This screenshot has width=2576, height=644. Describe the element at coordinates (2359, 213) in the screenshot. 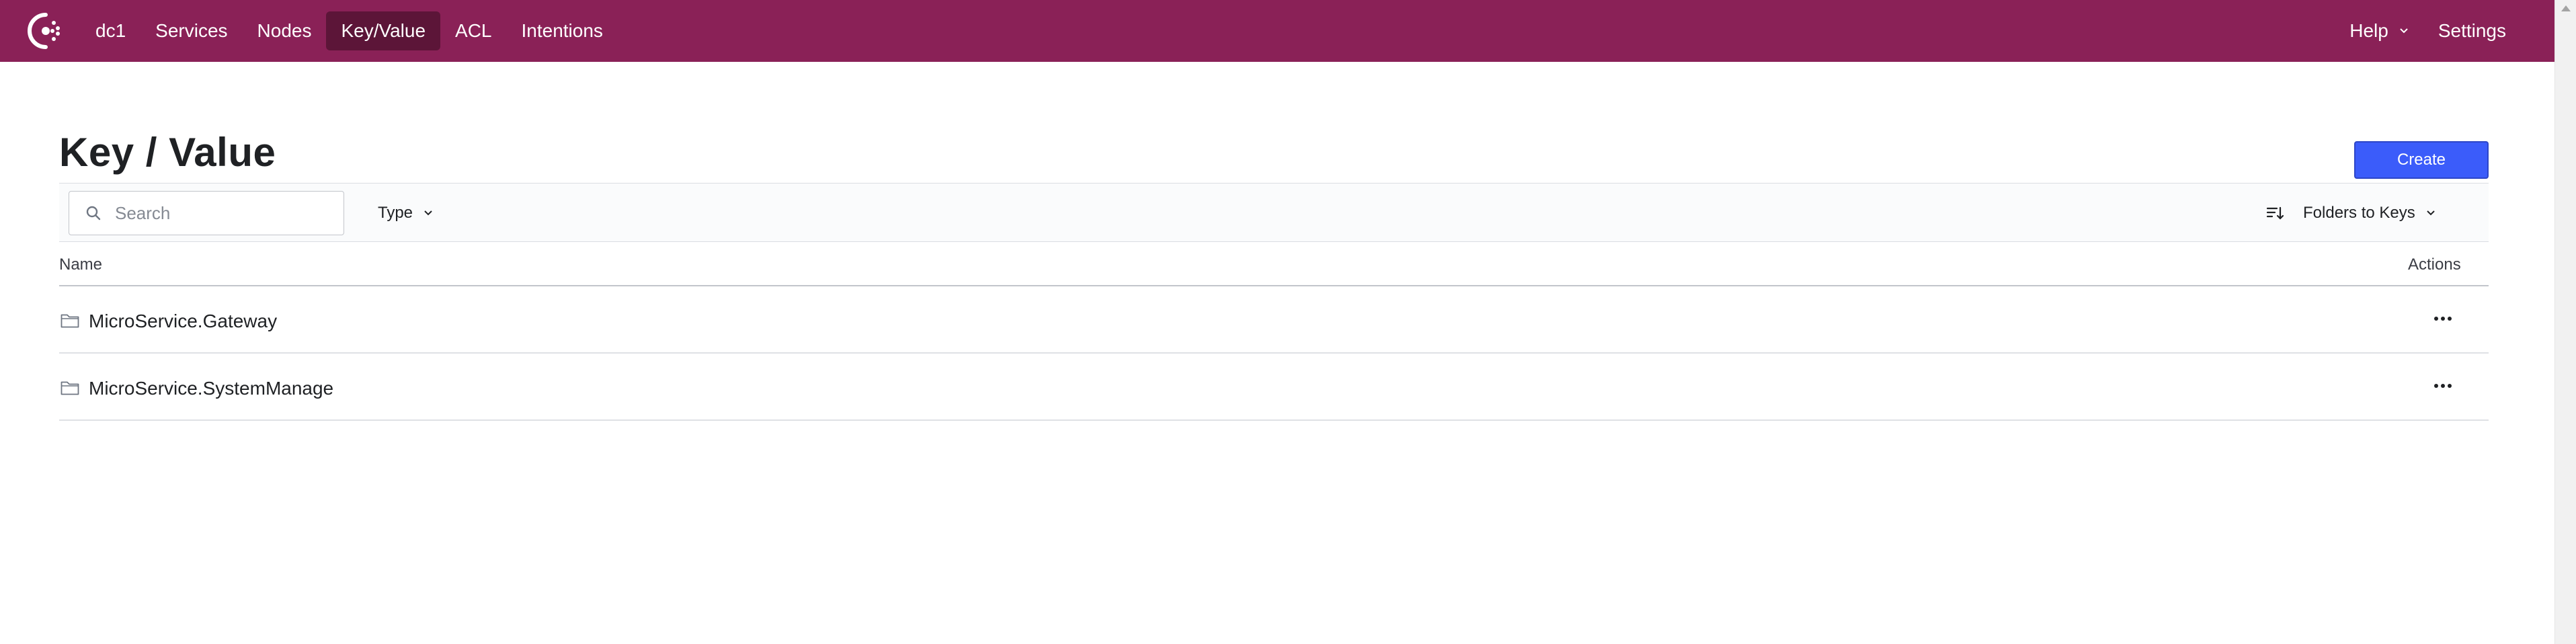

I see `sort-label: Folders to Keys` at that location.